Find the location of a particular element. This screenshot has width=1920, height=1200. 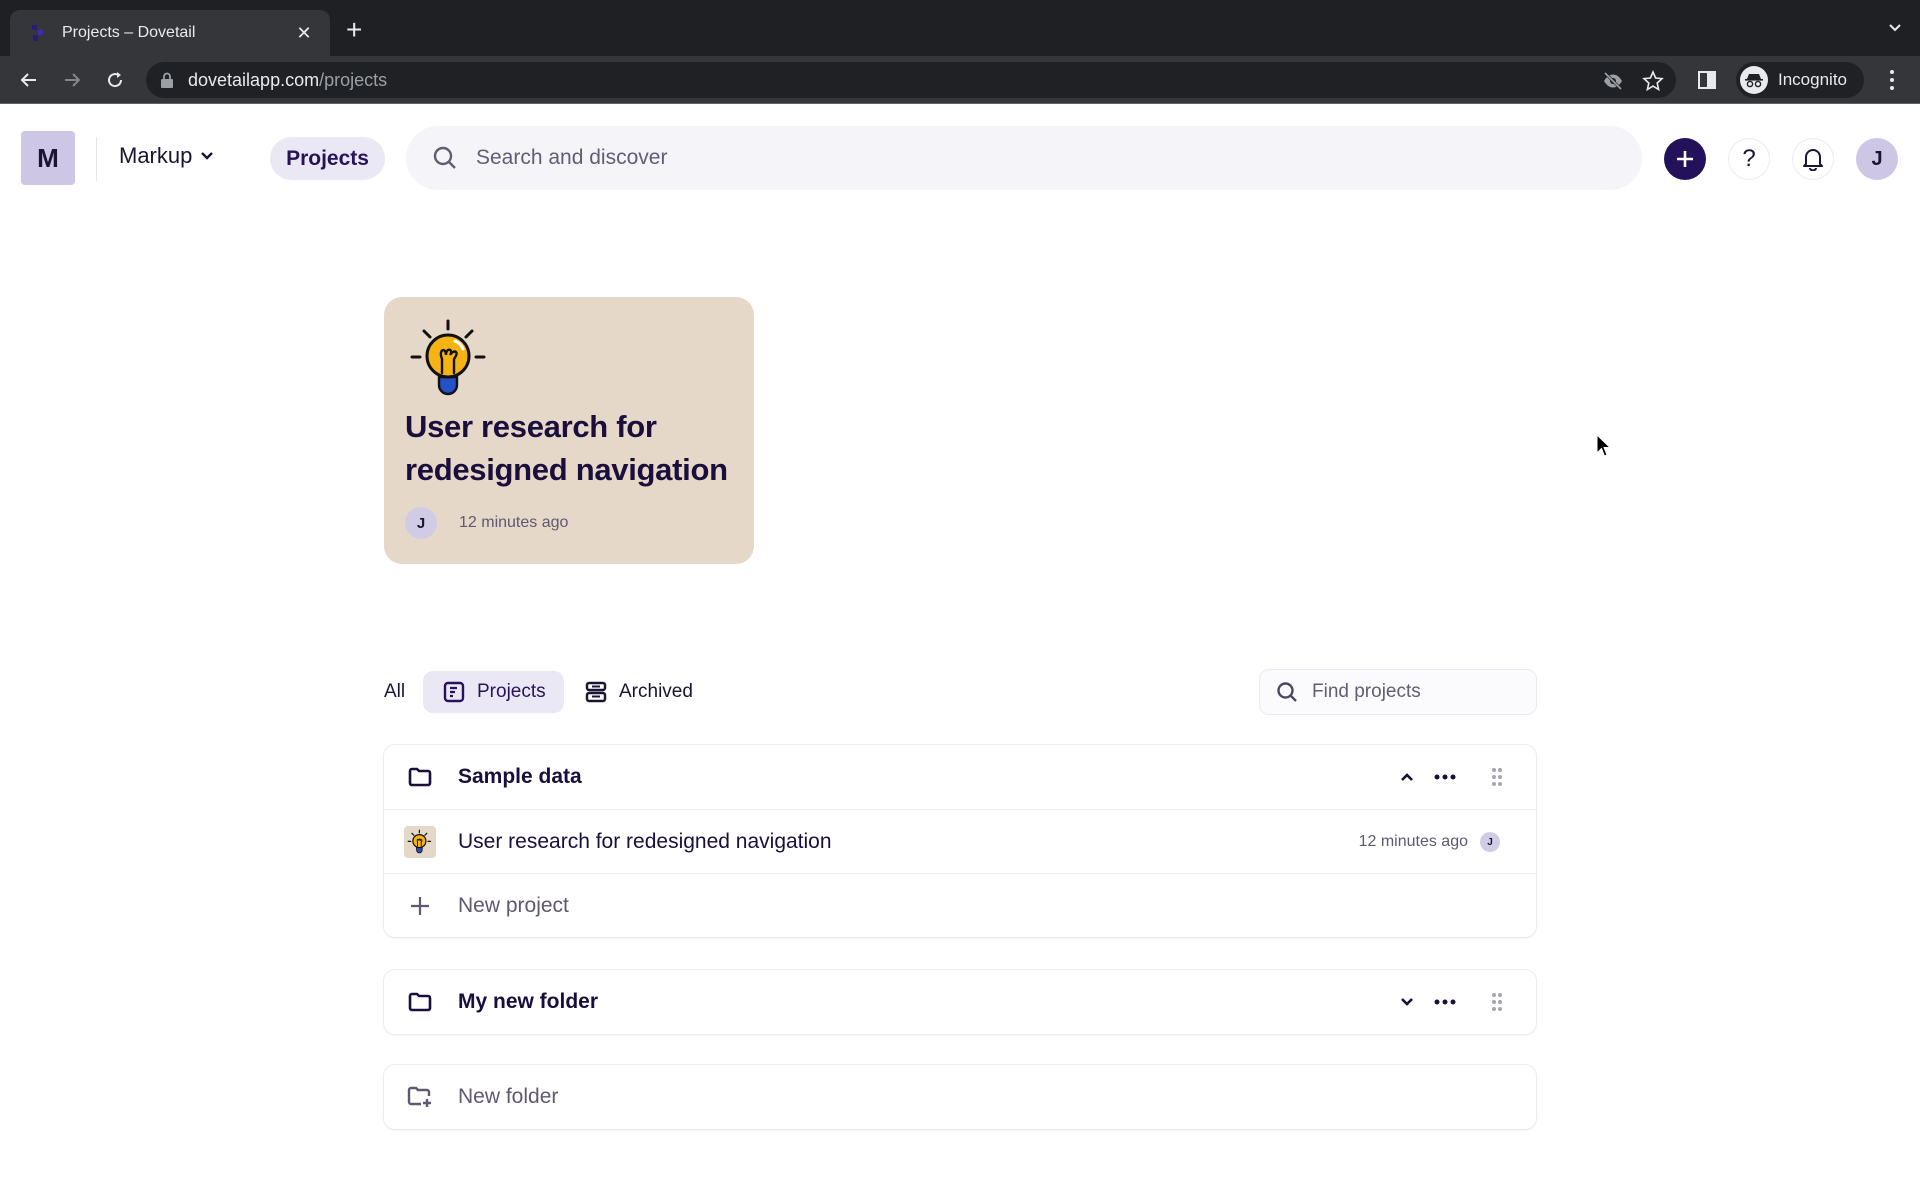

workspace-switcher: Markup is located at coordinates (166, 156).